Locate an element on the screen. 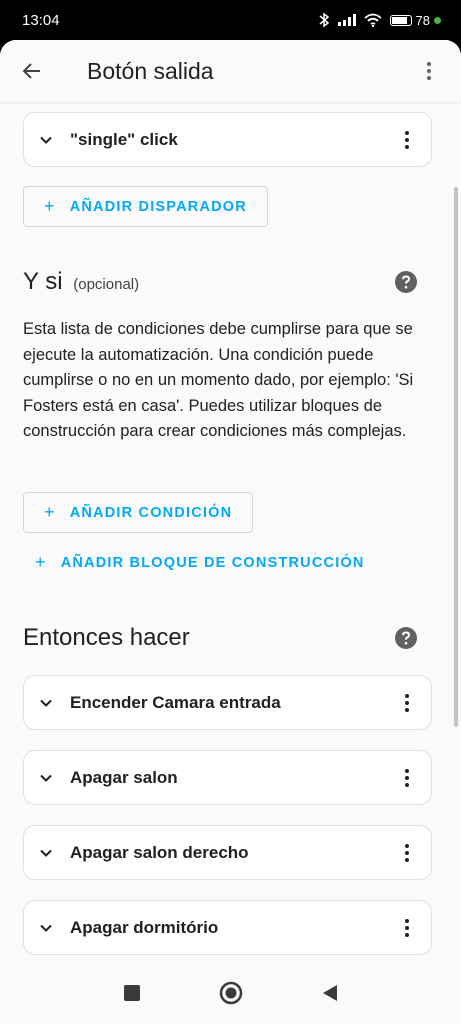 The width and height of the screenshot is (461, 1024). recents-square-icon is located at coordinates (132, 993).